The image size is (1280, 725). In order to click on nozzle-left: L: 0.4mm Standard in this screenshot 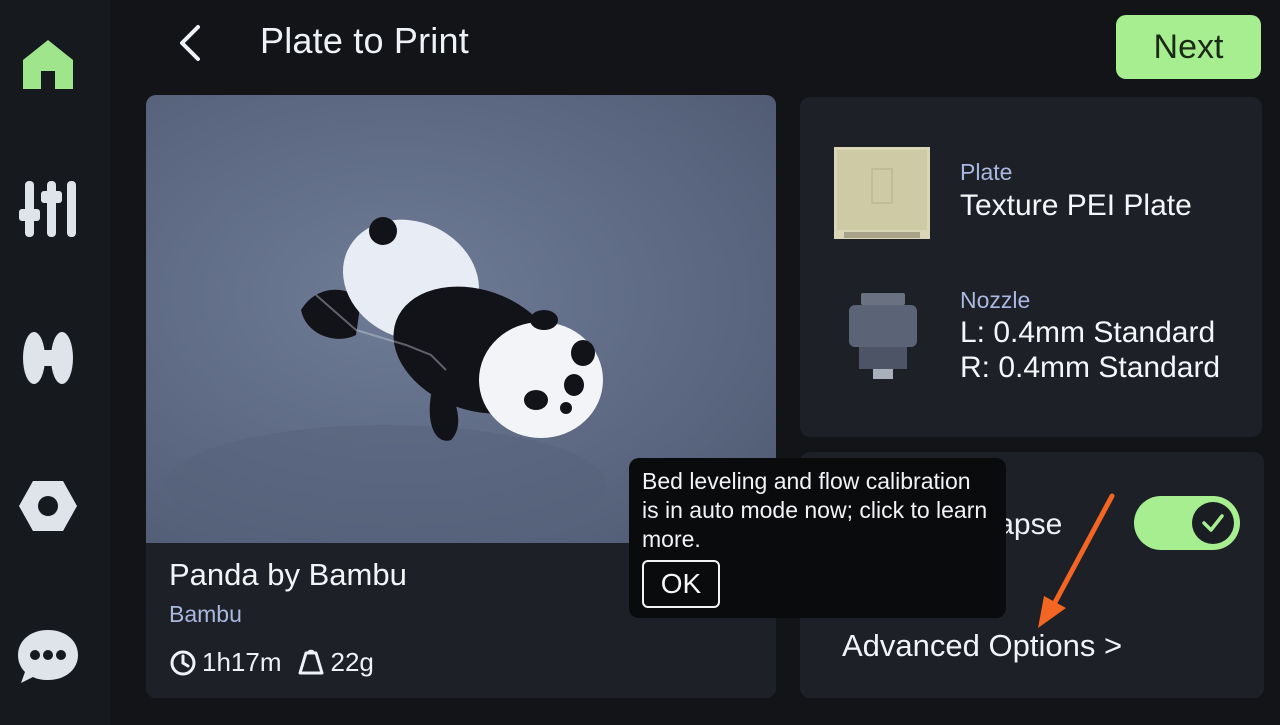, I will do `click(1088, 332)`.